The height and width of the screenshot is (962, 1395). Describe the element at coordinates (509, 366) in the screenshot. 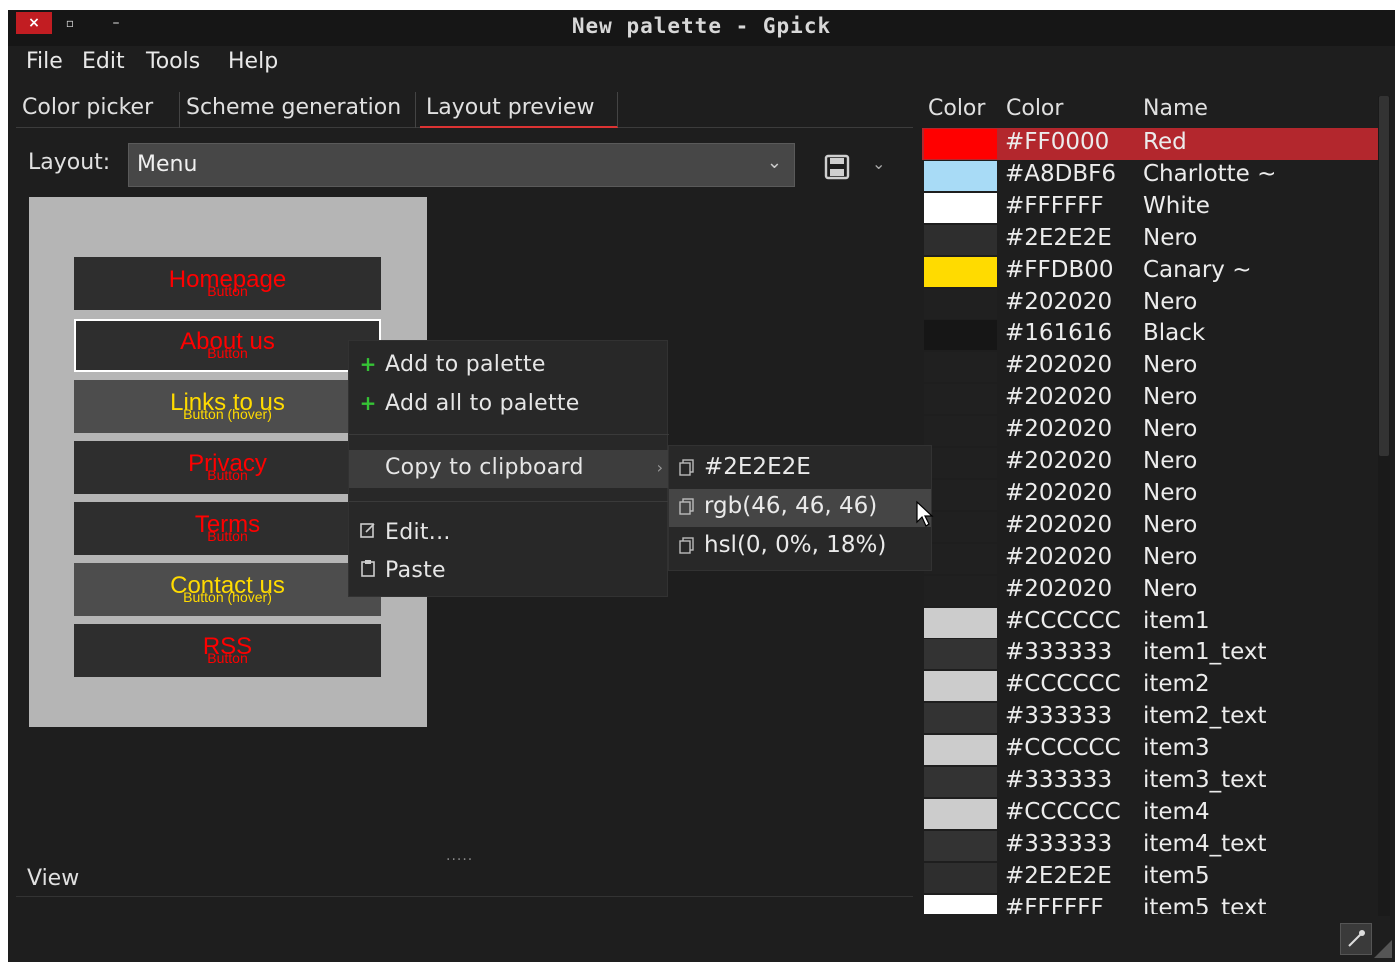

I see `menu-item-add-to-palette: + Add to palette` at that location.